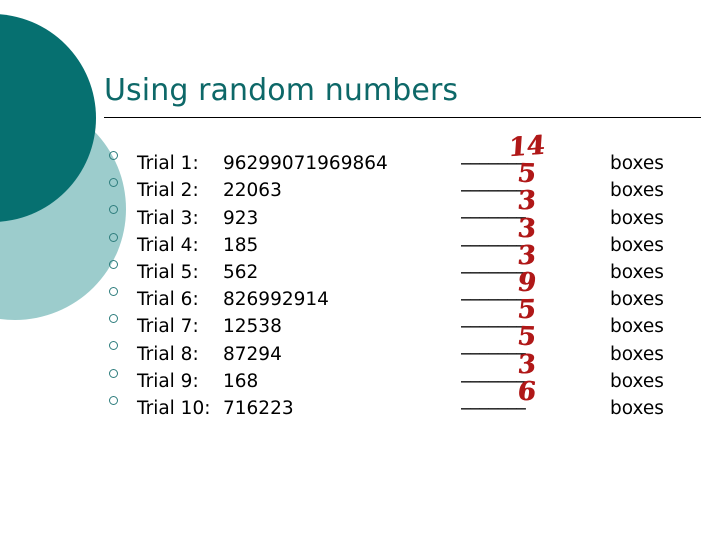 The image size is (720, 540). I want to click on trial-value: 716223, so click(258, 408).